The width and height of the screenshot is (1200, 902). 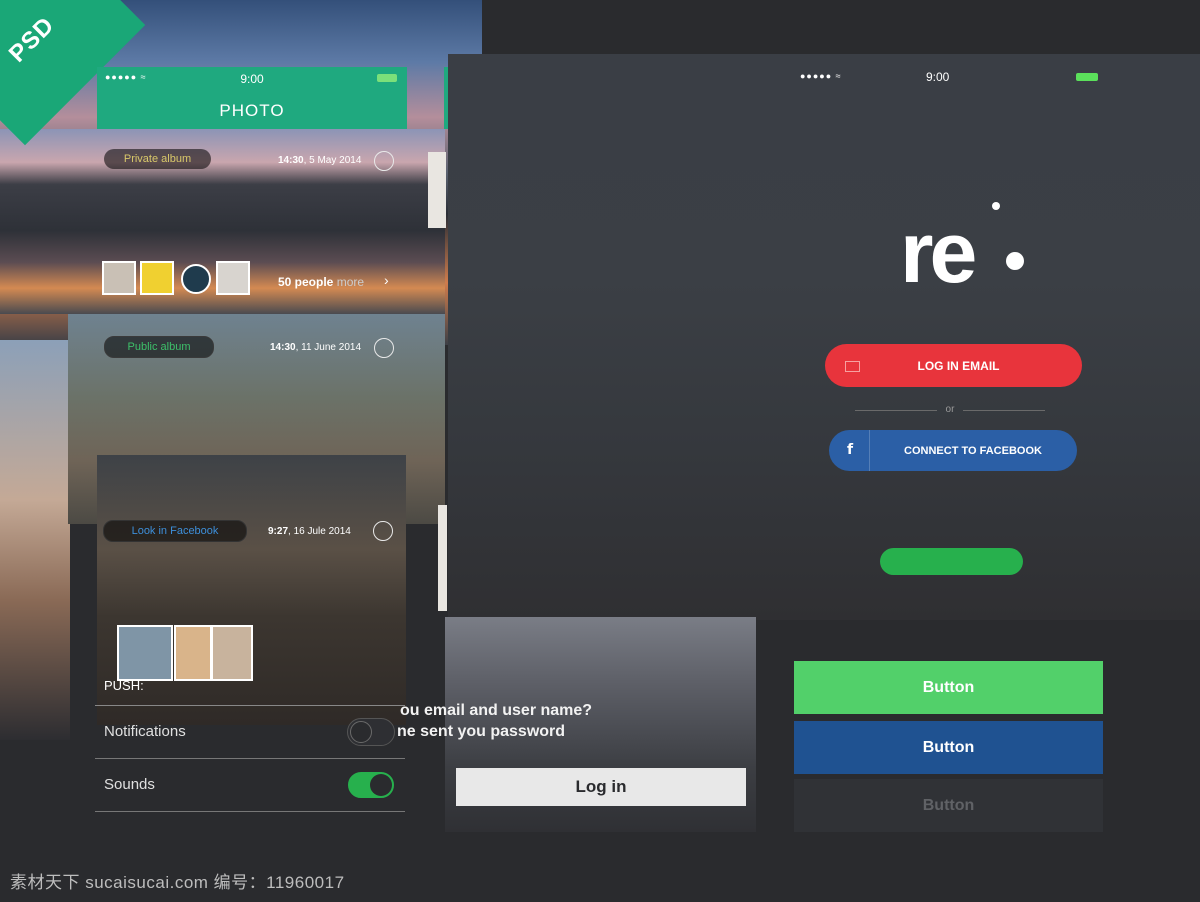 What do you see at coordinates (948, 687) in the screenshot?
I see `sample-button-green: Button` at bounding box center [948, 687].